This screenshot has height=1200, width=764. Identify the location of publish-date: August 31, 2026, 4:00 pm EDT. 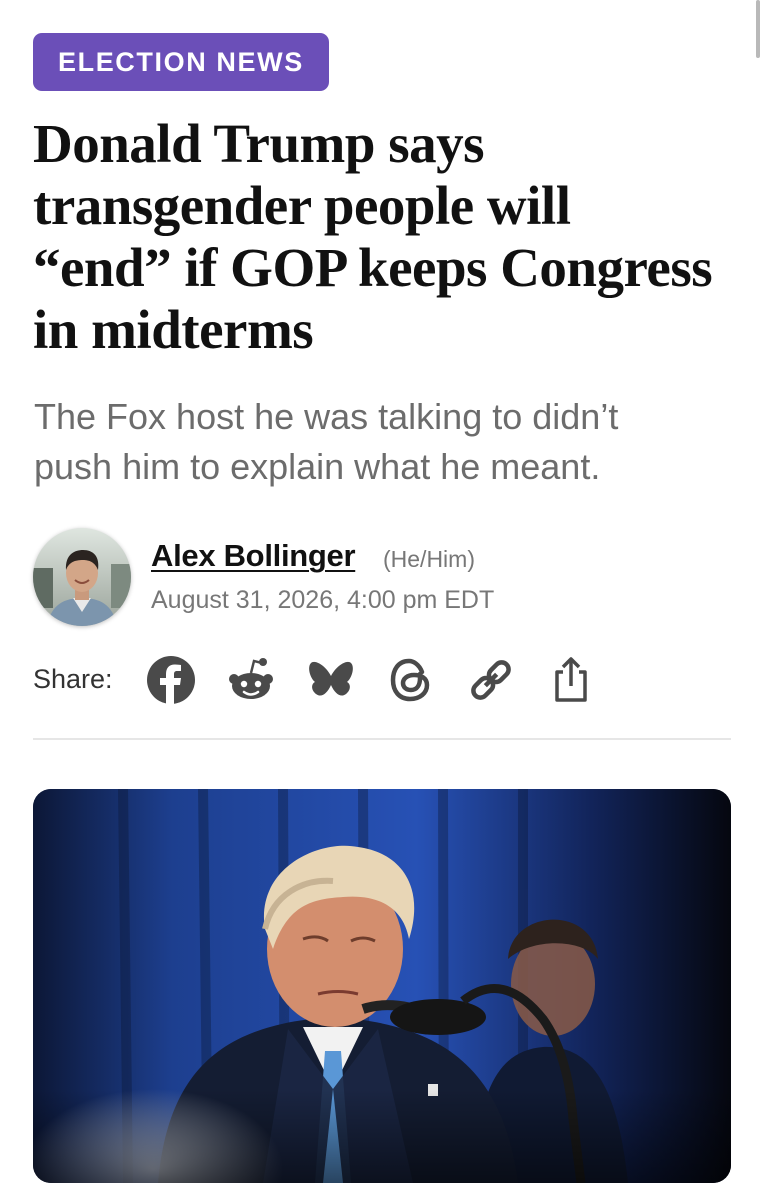
(323, 600).